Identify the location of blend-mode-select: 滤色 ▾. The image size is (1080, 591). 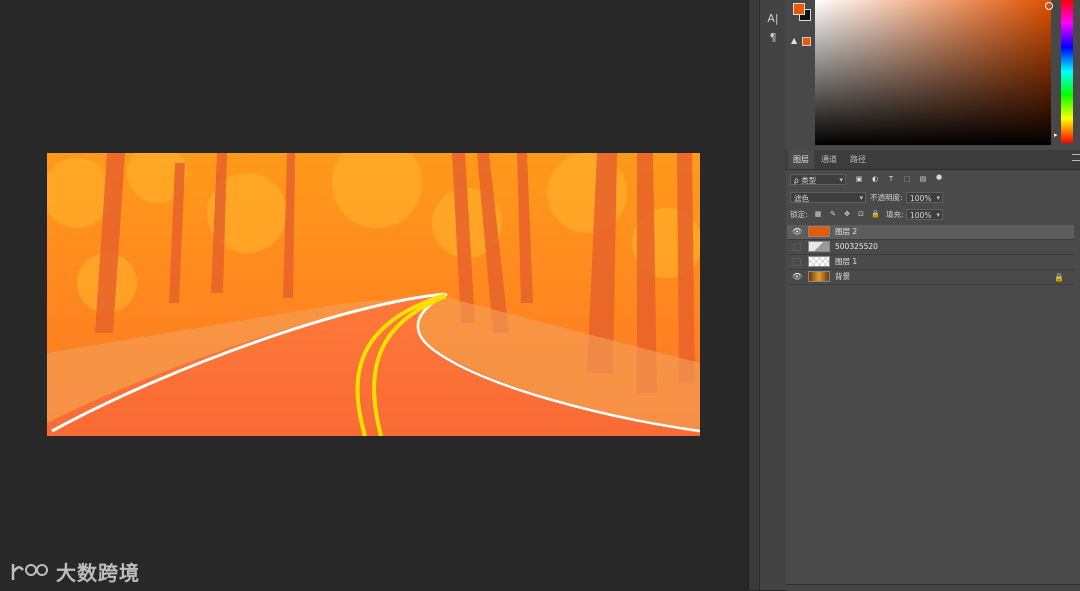
(828, 197).